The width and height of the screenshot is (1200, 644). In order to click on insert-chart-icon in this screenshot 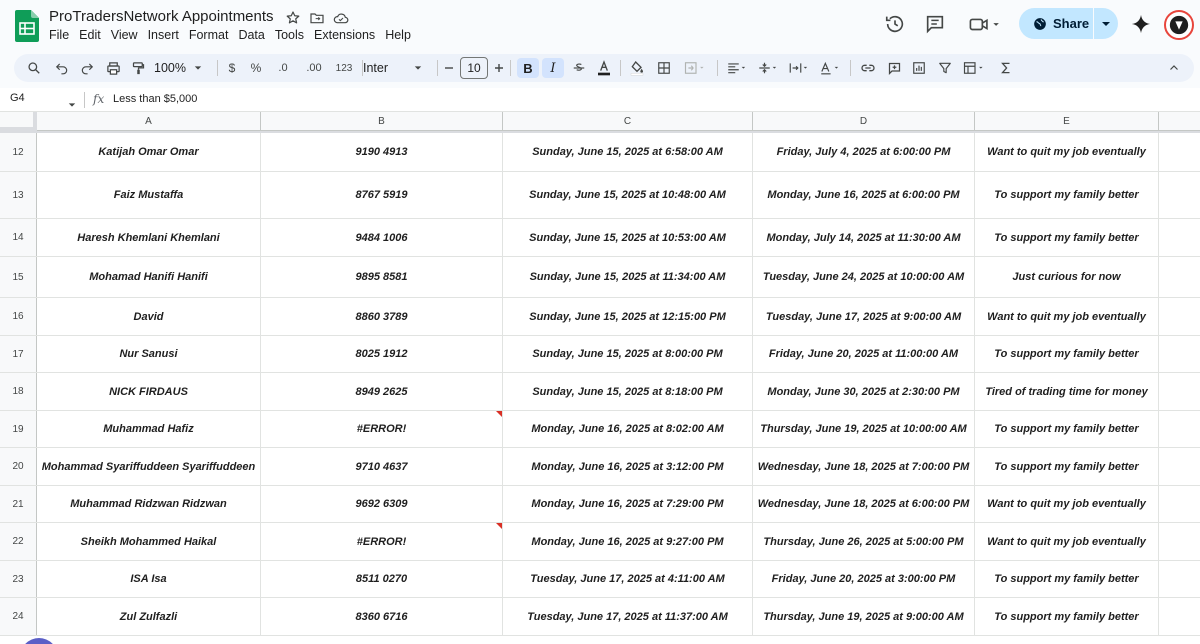, I will do `click(919, 68)`.